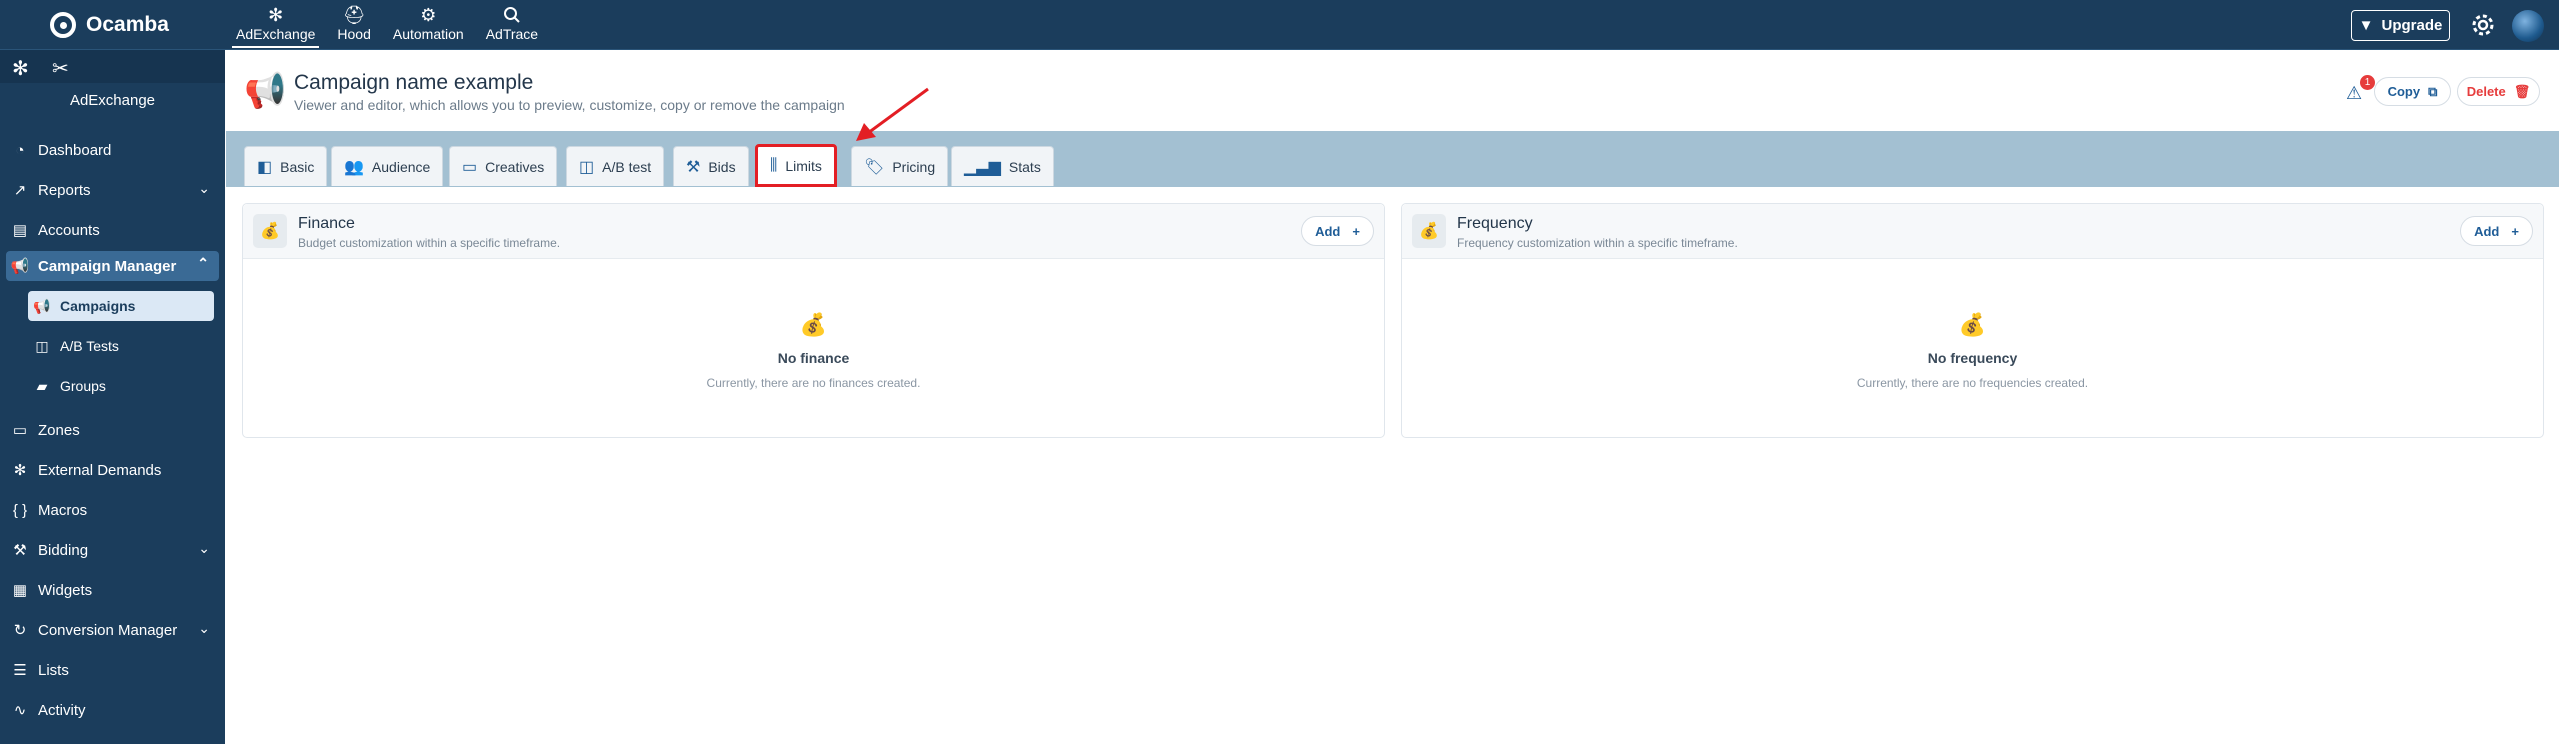 The width and height of the screenshot is (2559, 744). I want to click on tab-limits: ⫼ Limits, so click(796, 165).